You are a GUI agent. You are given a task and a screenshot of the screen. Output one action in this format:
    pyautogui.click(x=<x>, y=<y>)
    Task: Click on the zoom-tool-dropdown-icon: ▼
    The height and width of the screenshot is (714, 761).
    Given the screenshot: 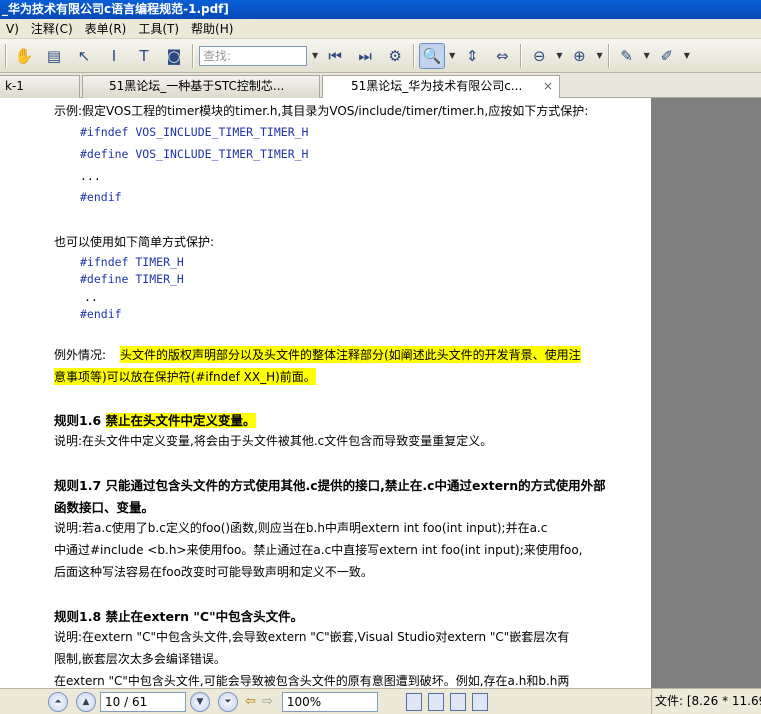 What is the action you would take?
    pyautogui.click(x=452, y=55)
    